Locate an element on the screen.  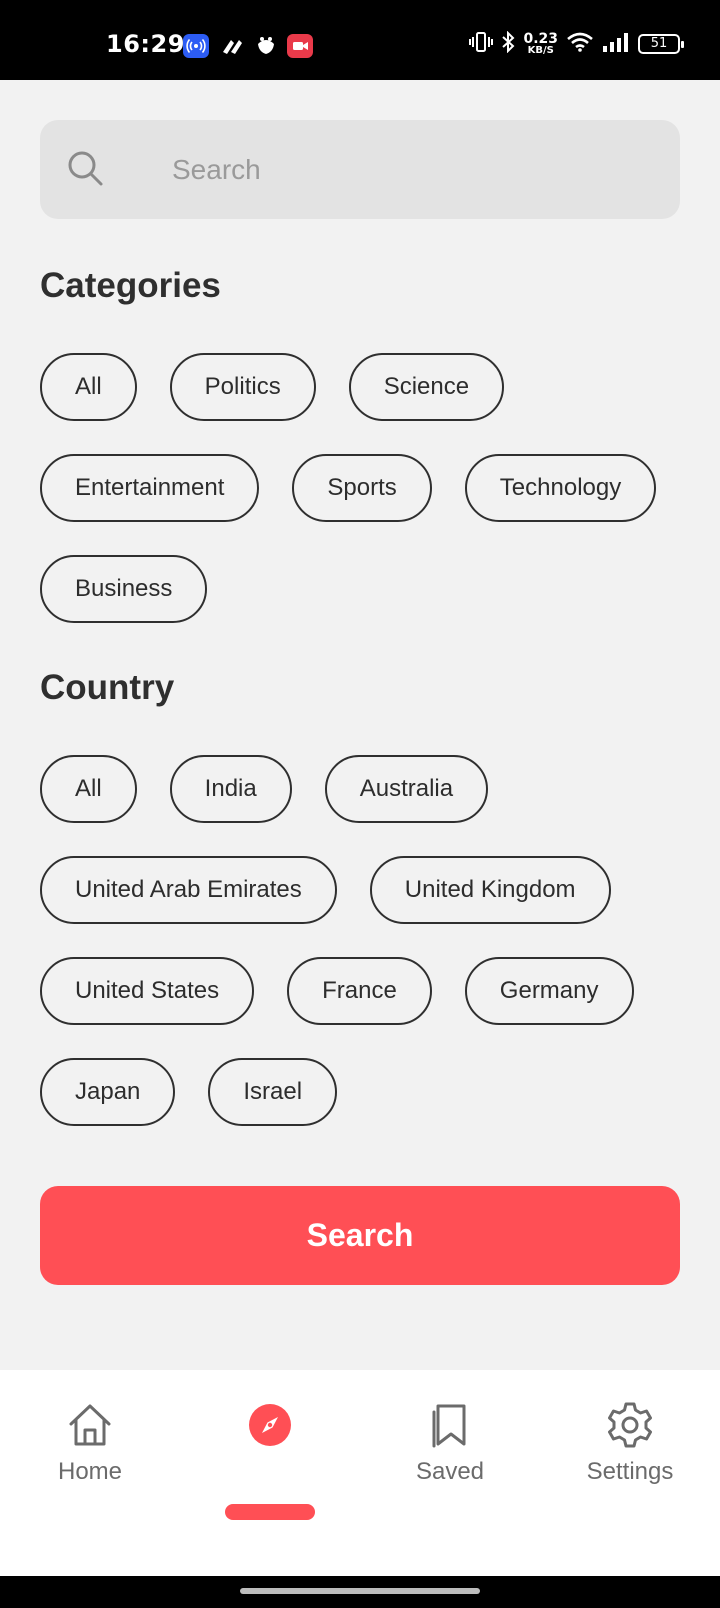
country-title: Country is located at coordinates (107, 687).